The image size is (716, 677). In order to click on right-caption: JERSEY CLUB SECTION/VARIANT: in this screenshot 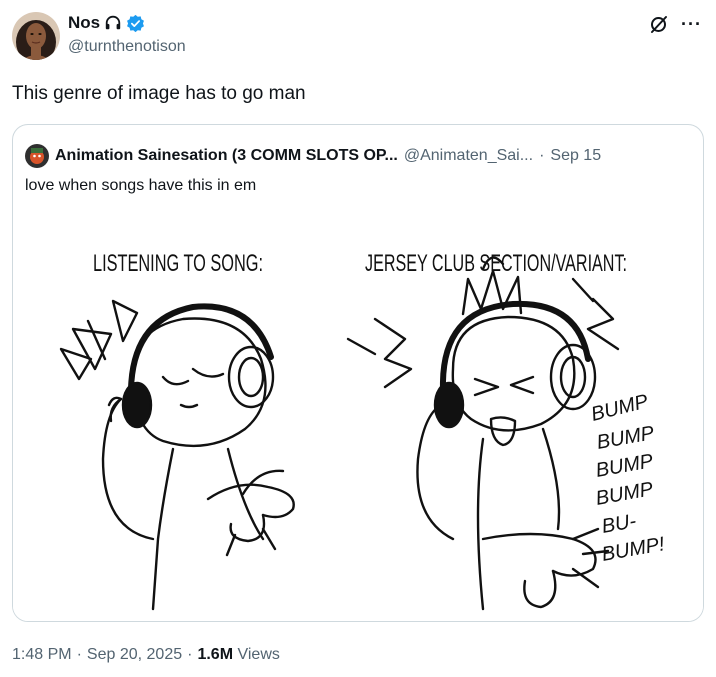, I will do `click(496, 263)`.